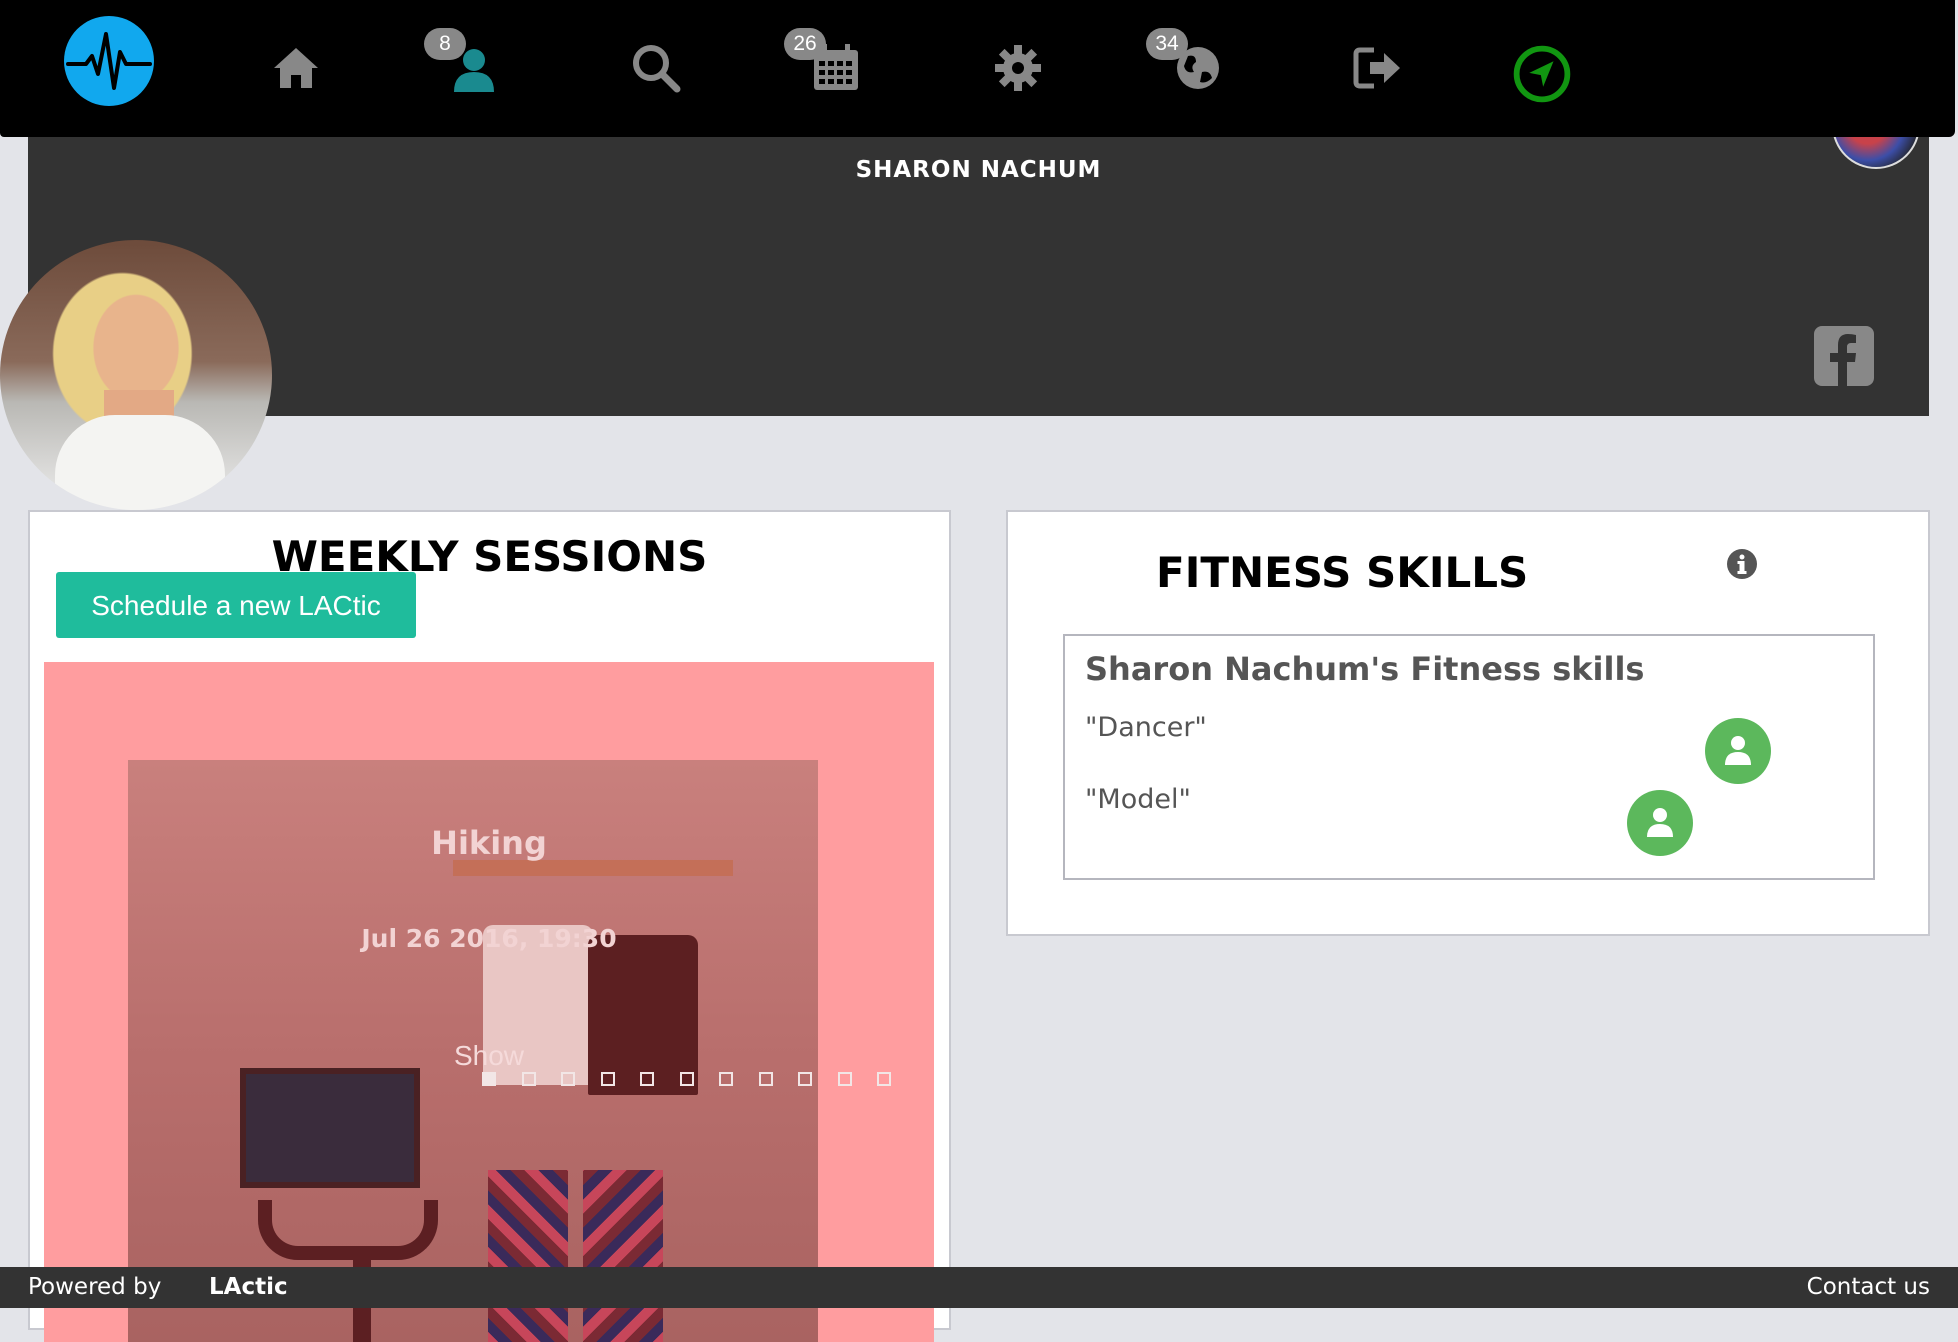  I want to click on nav-calendar: 26, so click(828, 66).